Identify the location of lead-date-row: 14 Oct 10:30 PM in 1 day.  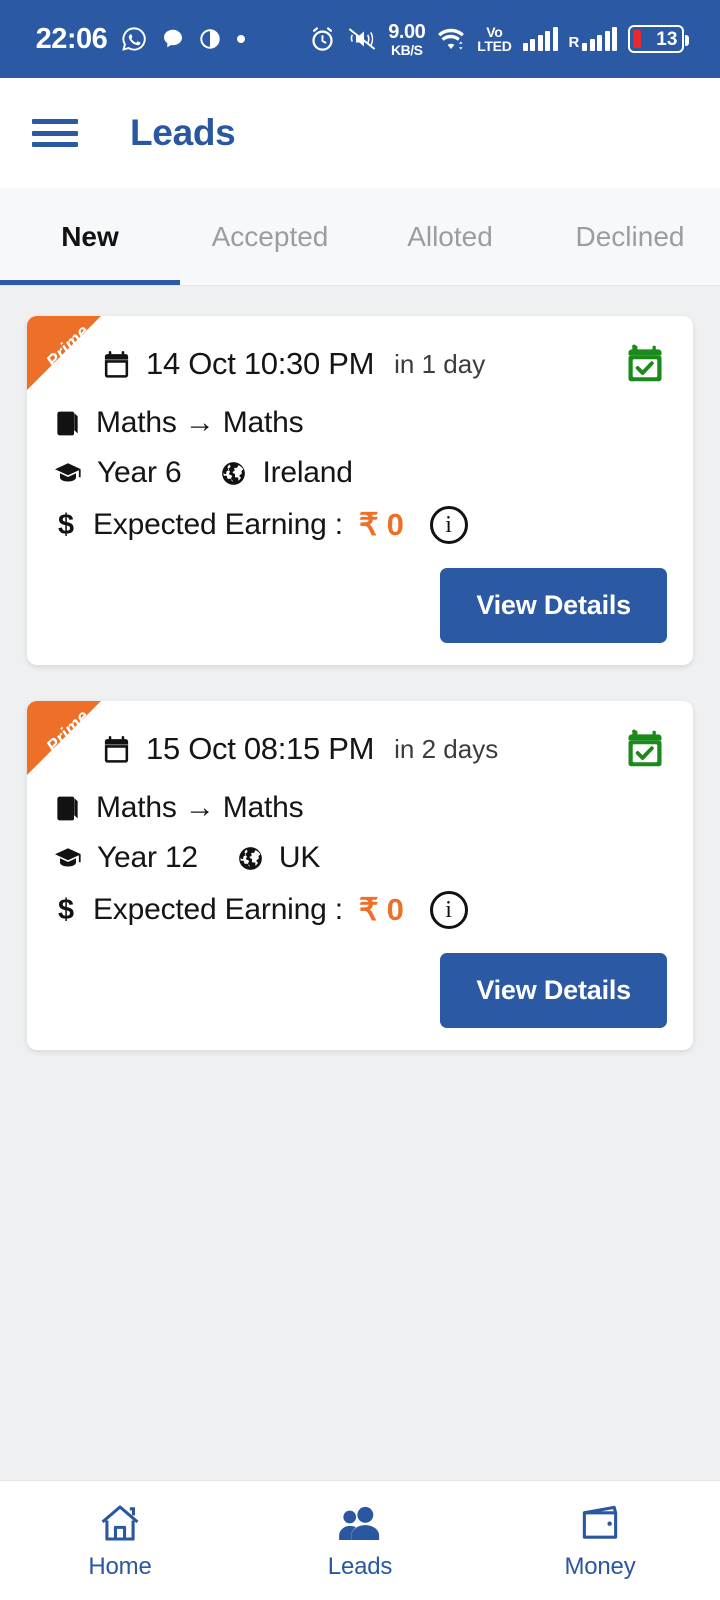
(384, 364).